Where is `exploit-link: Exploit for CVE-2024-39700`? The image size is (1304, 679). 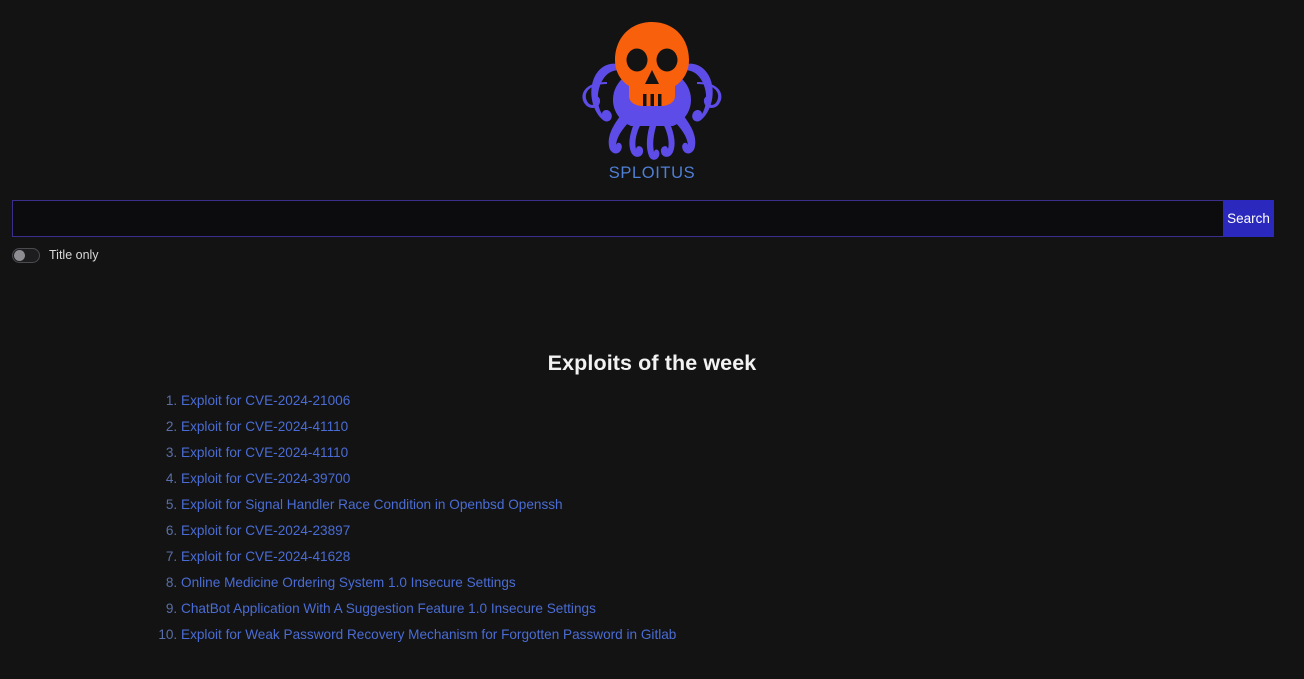 exploit-link: Exploit for CVE-2024-39700 is located at coordinates (265, 478).